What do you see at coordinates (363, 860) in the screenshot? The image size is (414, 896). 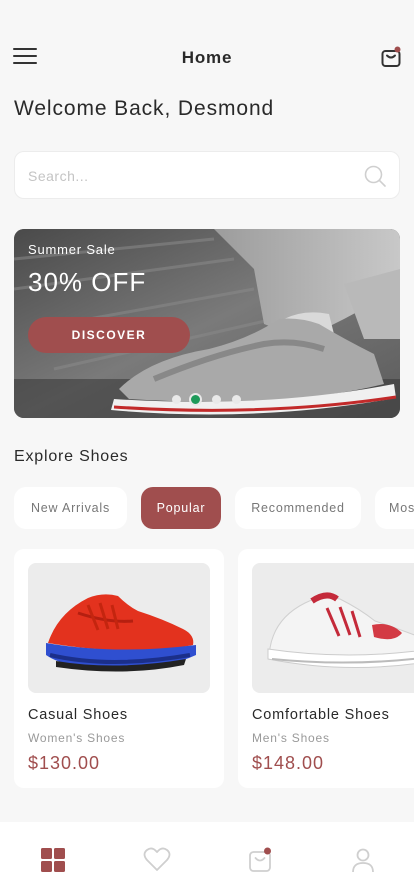 I see `user-icon` at bounding box center [363, 860].